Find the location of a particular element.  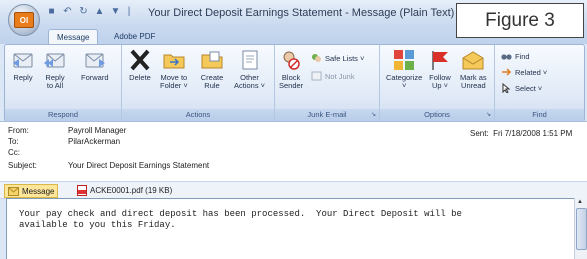

group-label-respond: Respond is located at coordinates (63, 115).